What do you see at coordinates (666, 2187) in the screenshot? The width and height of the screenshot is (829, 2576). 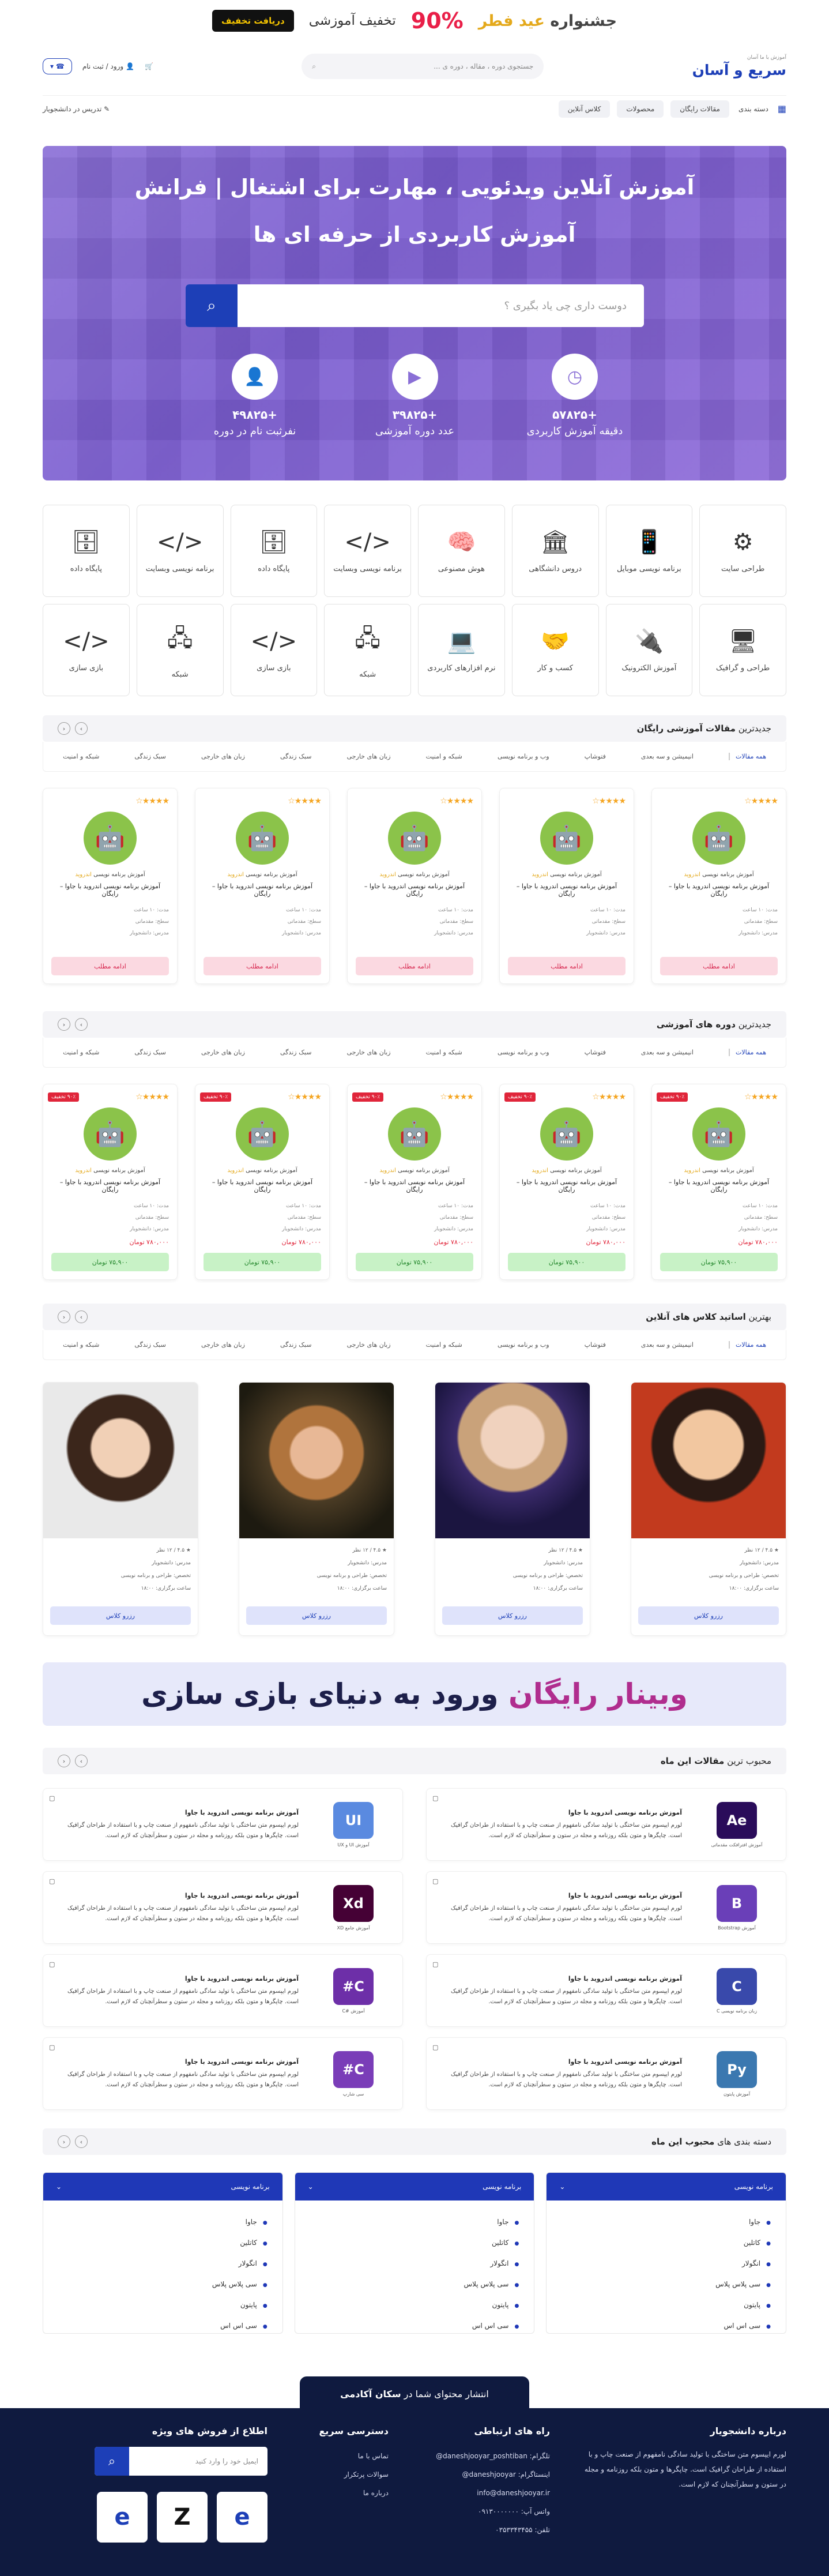 I see `category-list-header: برنامه نویسی ⌄` at bounding box center [666, 2187].